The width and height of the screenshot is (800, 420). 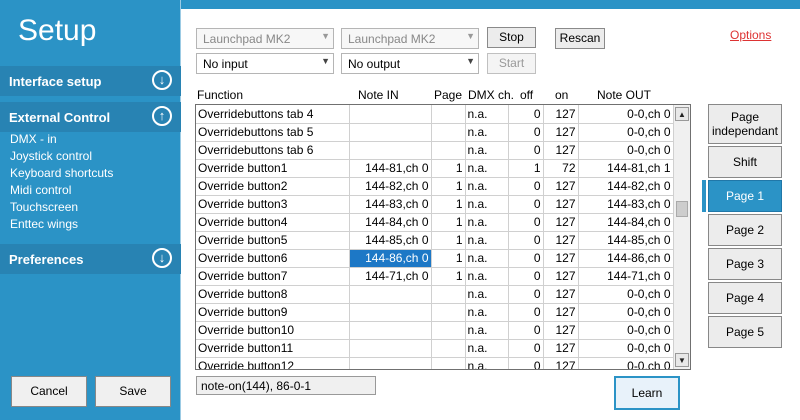 What do you see at coordinates (44, 207) in the screenshot?
I see `sidebar-item-touchscreen: Touchscreen` at bounding box center [44, 207].